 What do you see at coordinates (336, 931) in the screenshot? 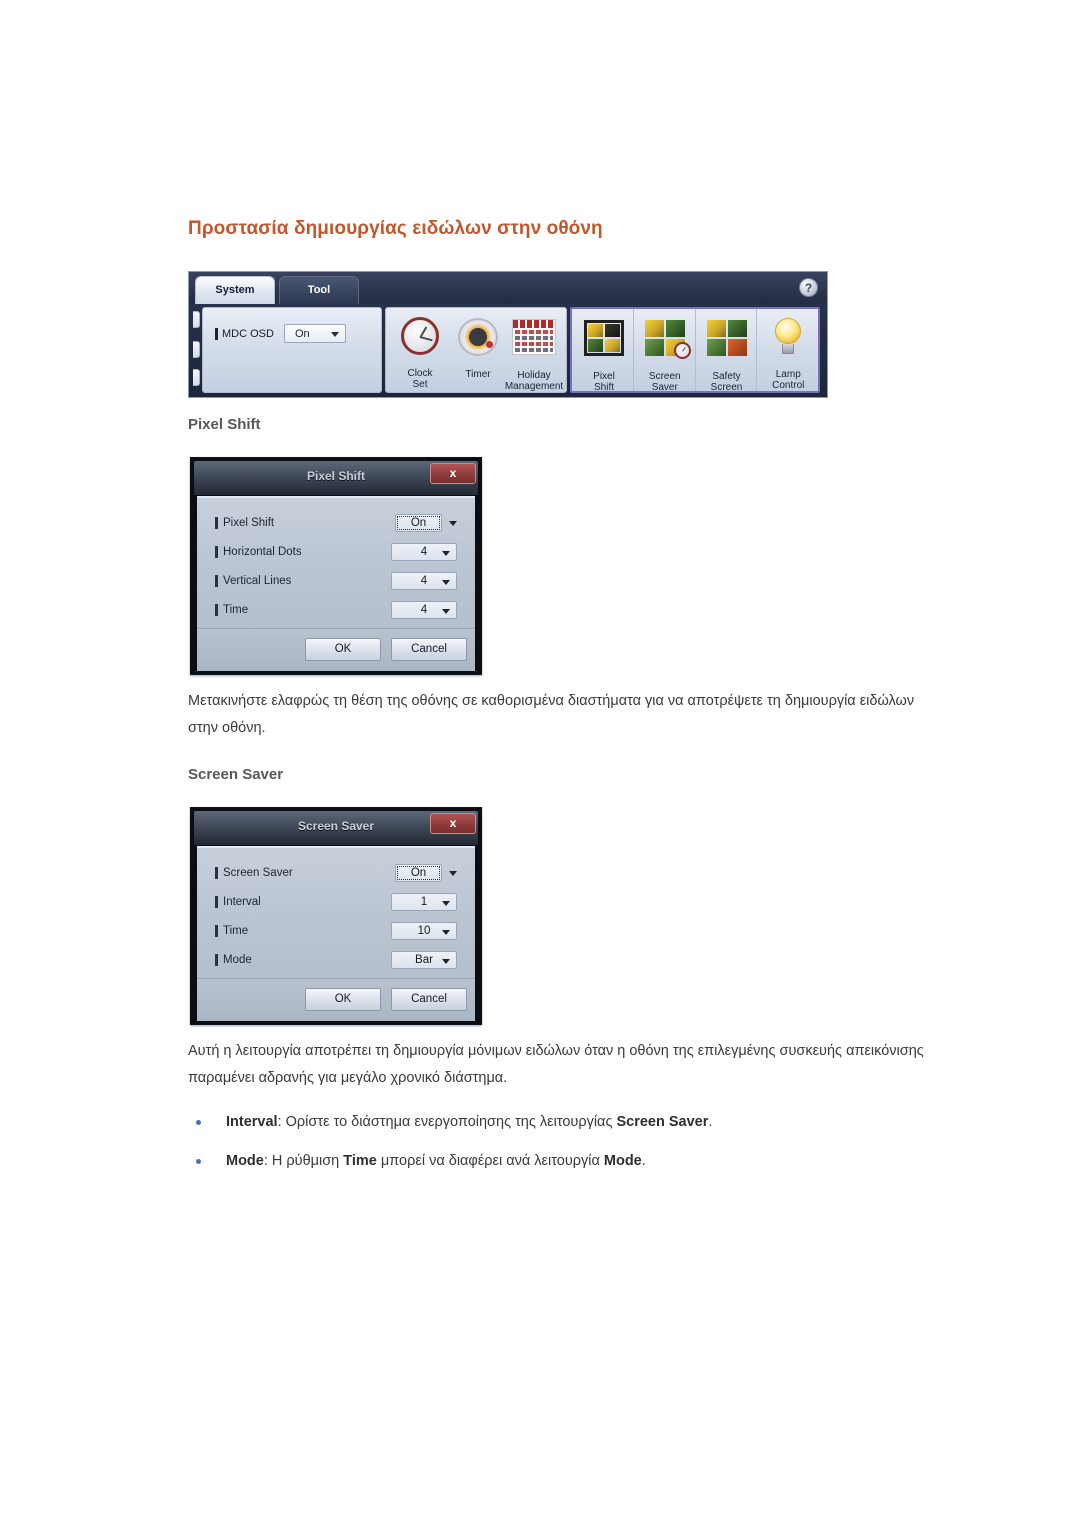
I see `field-row: Time 10` at bounding box center [336, 931].